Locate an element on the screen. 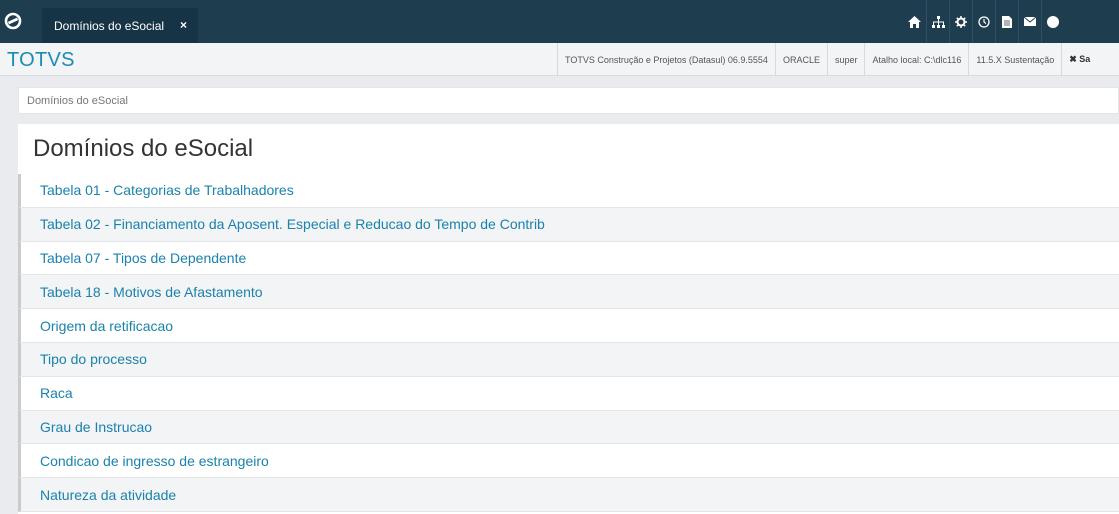  status-version: 11.5.X Sustentação is located at coordinates (1014, 59).